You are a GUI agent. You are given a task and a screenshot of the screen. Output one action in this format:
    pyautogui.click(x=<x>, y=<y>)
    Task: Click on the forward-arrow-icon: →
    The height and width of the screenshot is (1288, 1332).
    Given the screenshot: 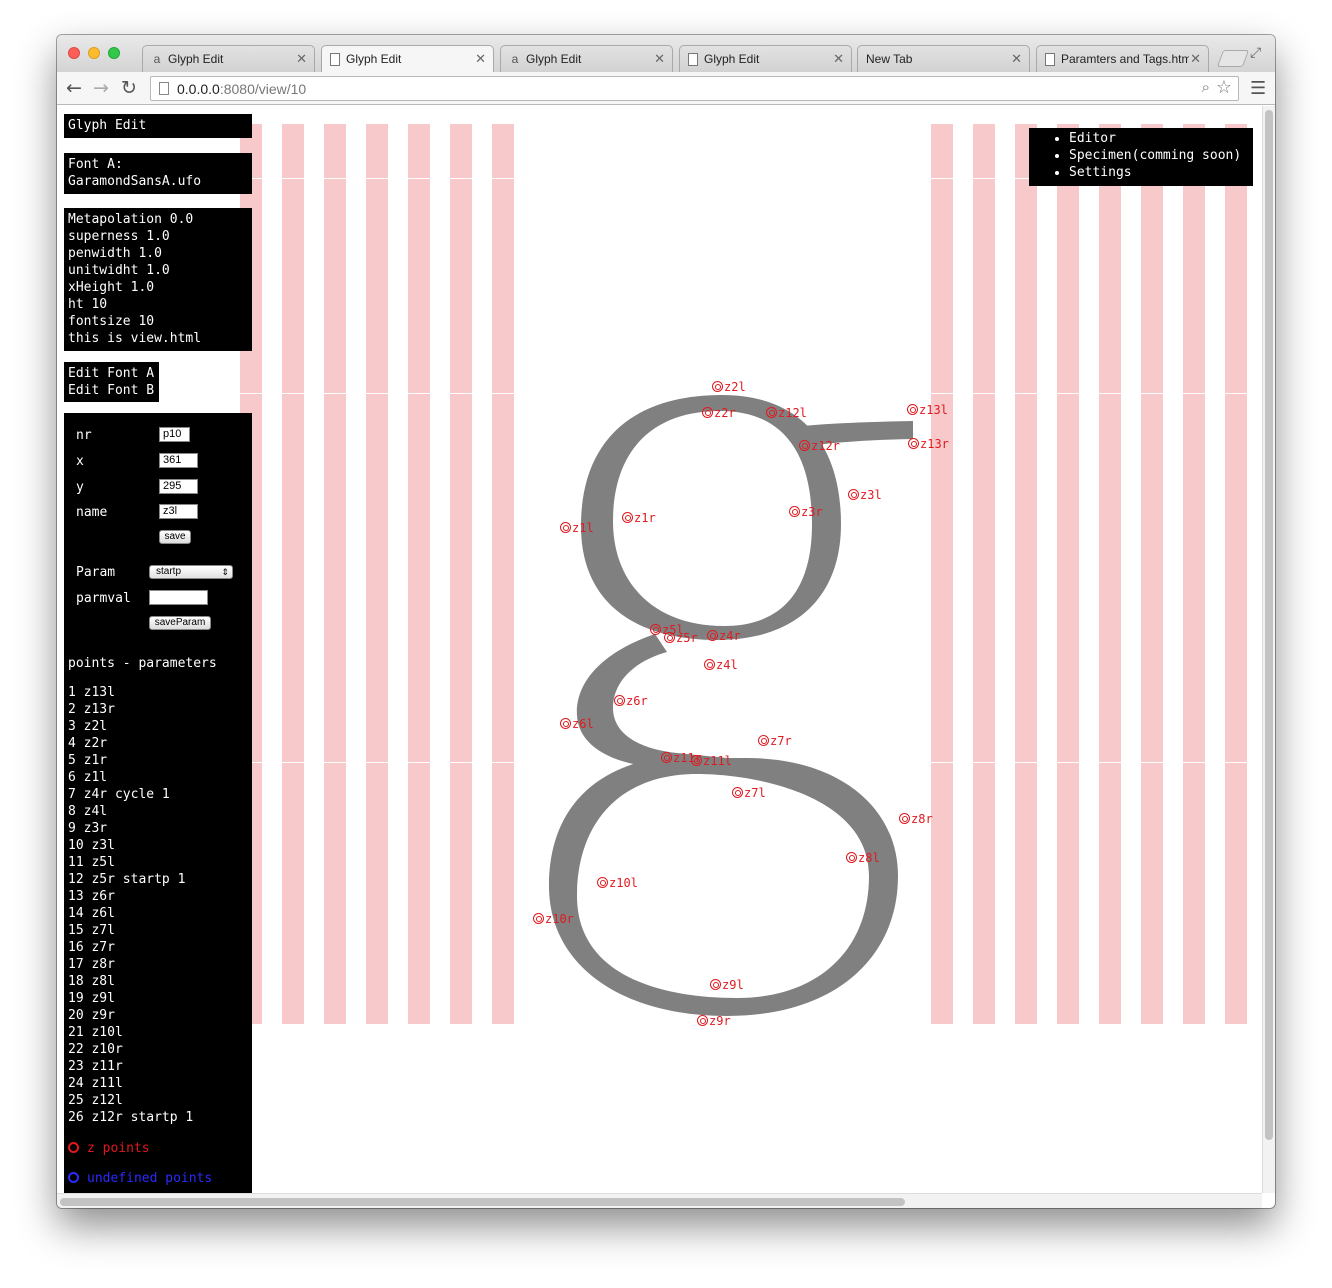 What is the action you would take?
    pyautogui.click(x=101, y=88)
    